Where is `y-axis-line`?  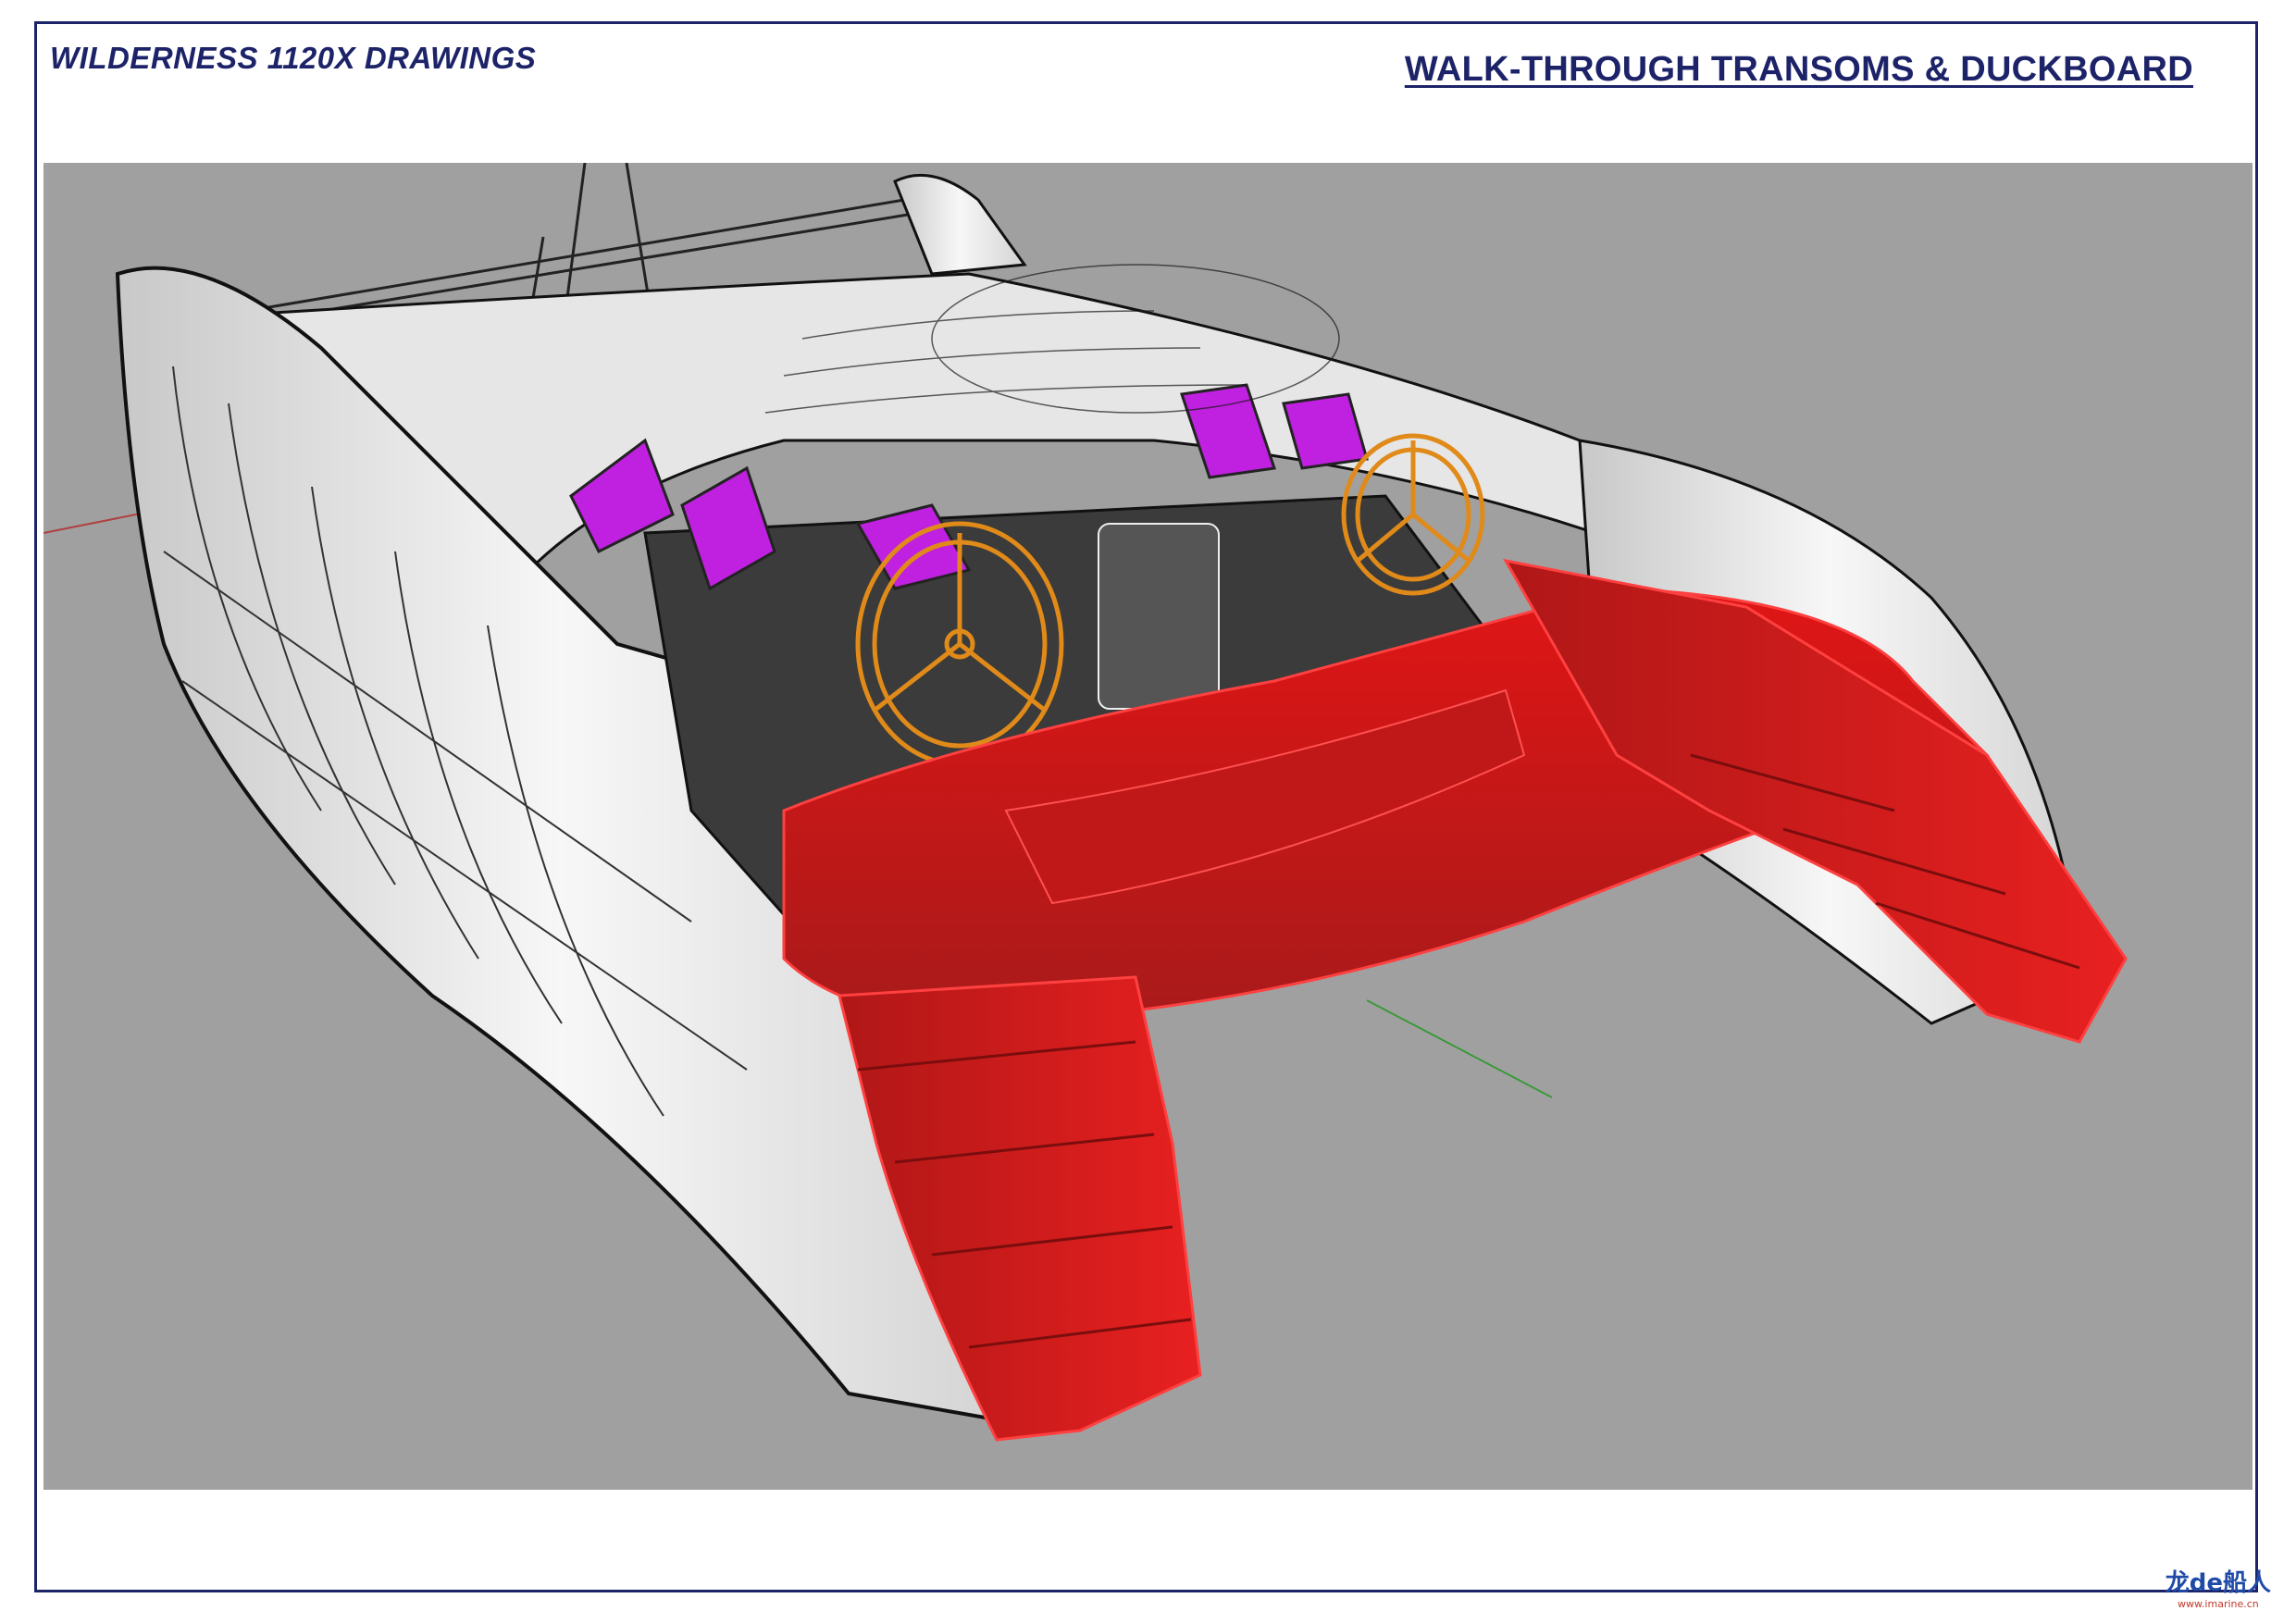 y-axis-line is located at coordinates (1460, 1048).